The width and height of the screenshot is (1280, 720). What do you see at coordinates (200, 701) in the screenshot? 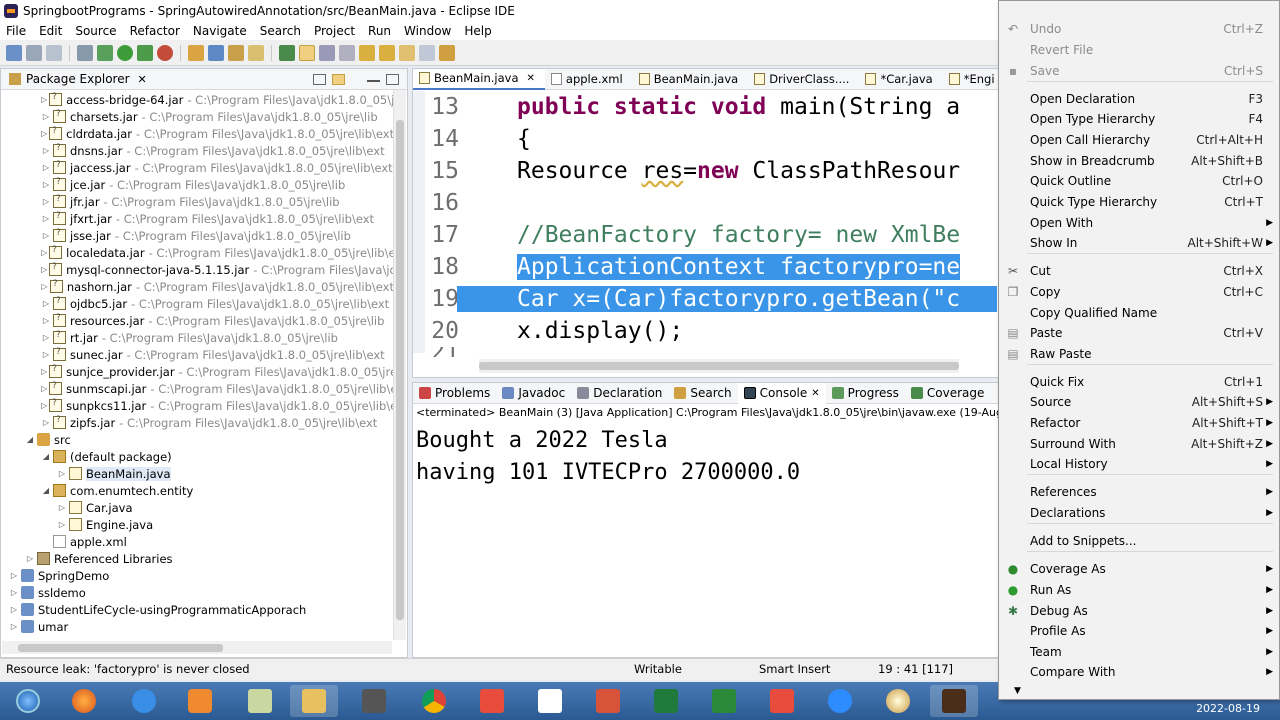
I see `taskbar-media` at bounding box center [200, 701].